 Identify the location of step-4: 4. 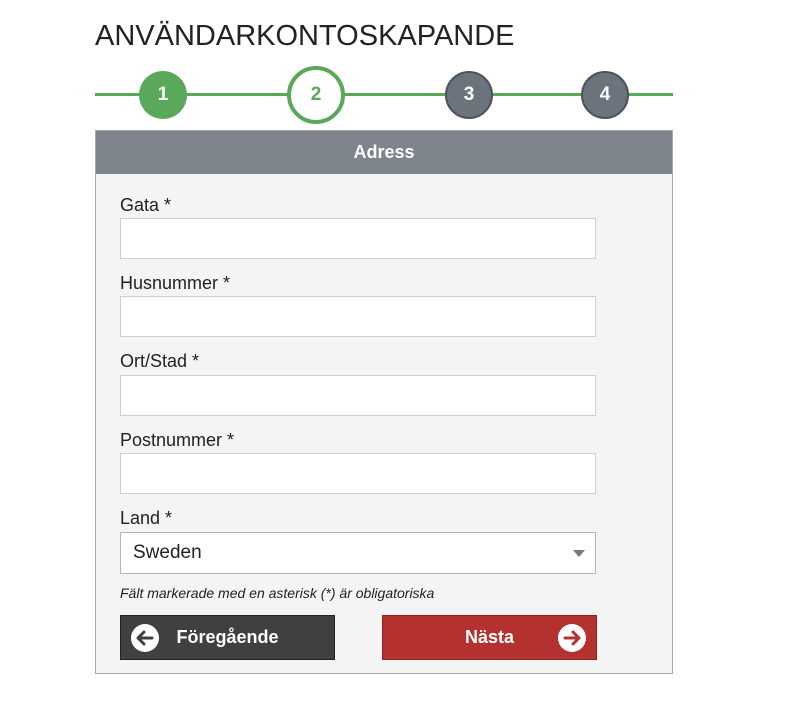
(605, 95).